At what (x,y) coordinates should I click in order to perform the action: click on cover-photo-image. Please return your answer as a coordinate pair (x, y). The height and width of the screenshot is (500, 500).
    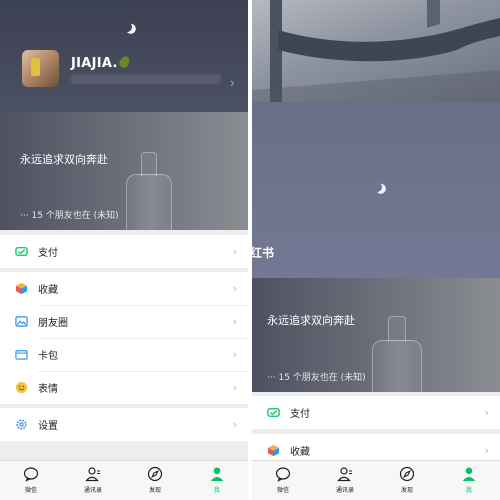
    Looking at the image, I should click on (376, 51).